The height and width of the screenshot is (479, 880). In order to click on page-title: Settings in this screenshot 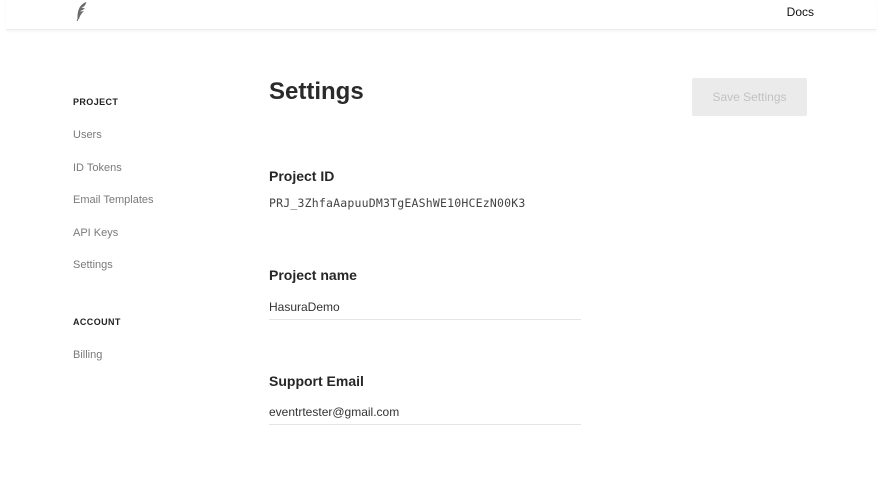, I will do `click(316, 91)`.